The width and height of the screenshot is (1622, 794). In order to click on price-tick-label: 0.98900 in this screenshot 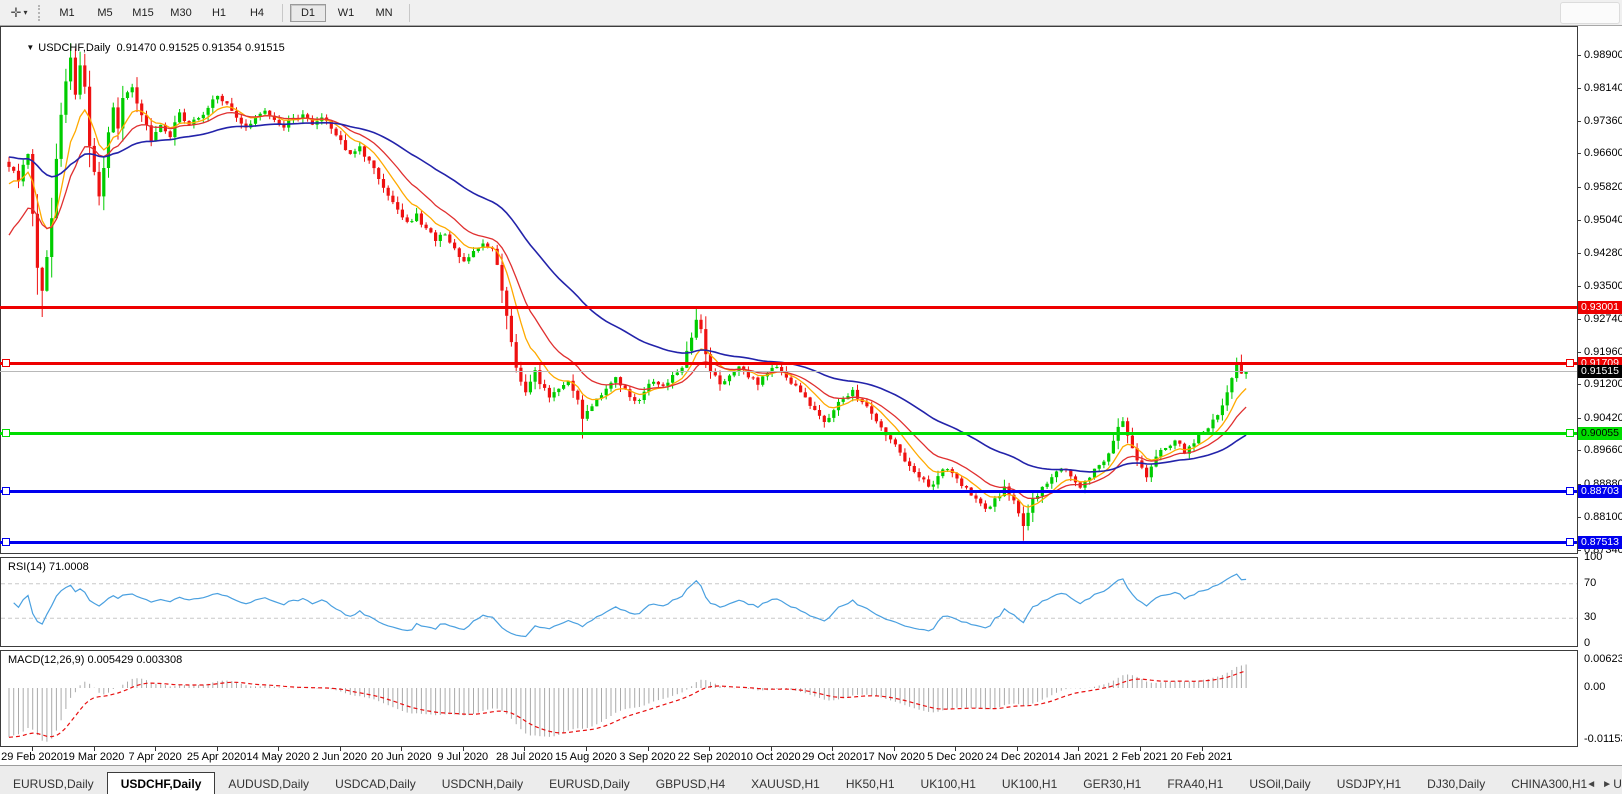, I will do `click(1603, 55)`.